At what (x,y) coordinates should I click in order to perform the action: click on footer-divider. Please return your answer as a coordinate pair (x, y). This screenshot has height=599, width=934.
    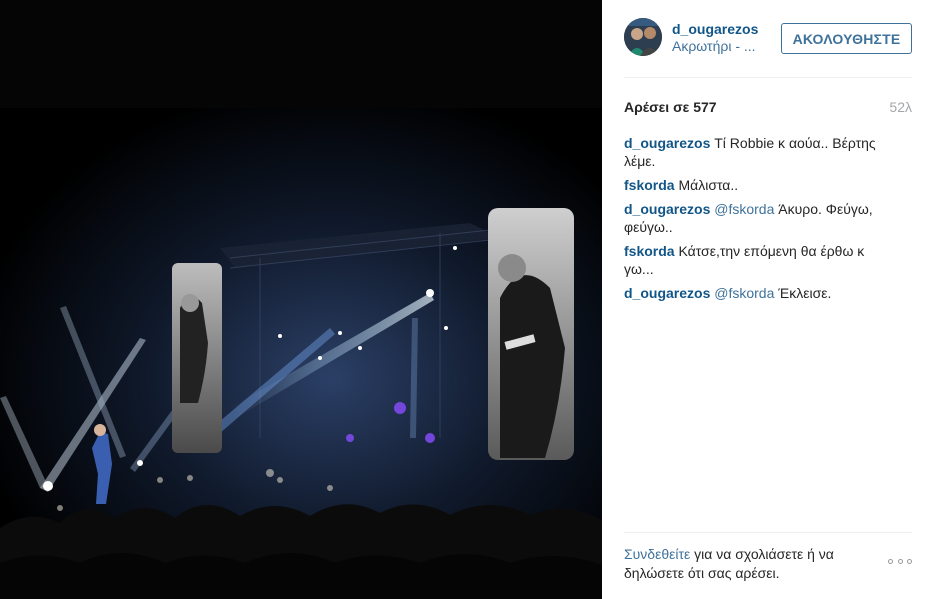
    Looking at the image, I should click on (768, 532).